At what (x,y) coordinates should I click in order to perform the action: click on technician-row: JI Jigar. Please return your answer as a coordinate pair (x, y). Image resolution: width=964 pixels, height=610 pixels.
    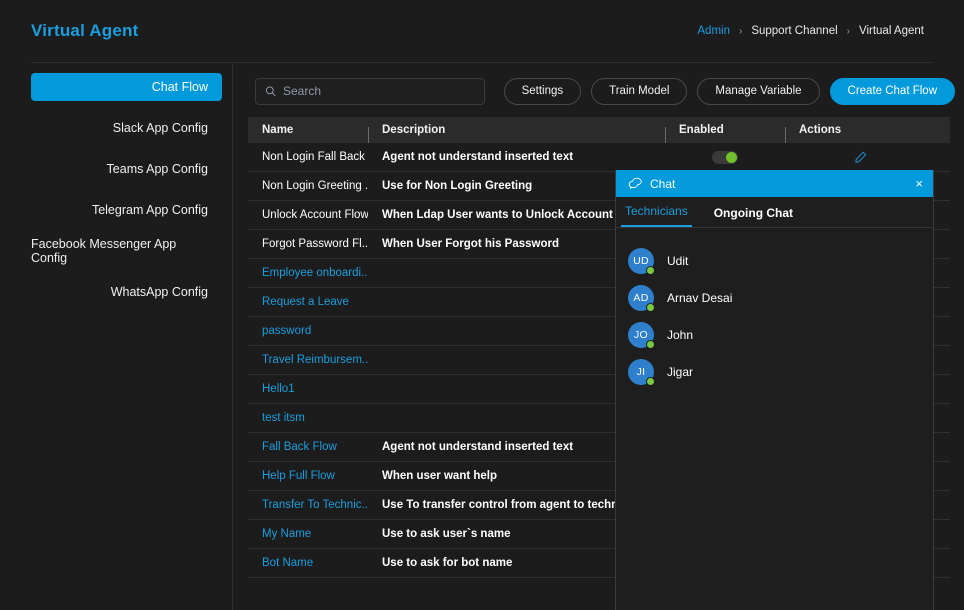
    Looking at the image, I should click on (774, 371).